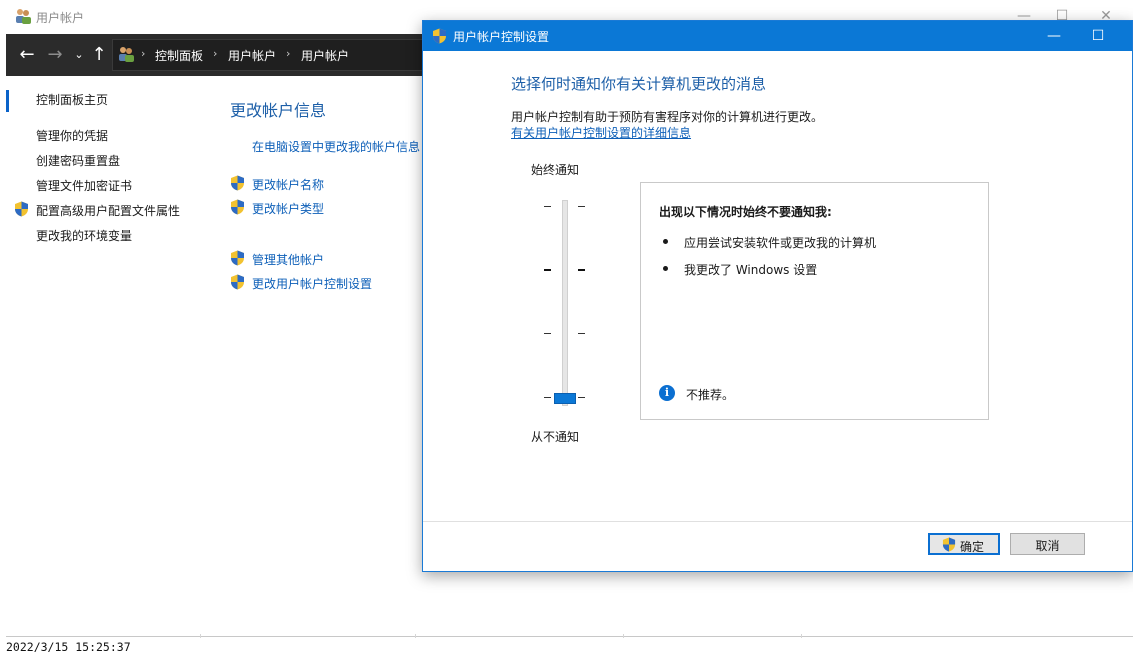  What do you see at coordinates (288, 259) in the screenshot?
I see `manage-other-accounts-link: 管理其他帐户` at bounding box center [288, 259].